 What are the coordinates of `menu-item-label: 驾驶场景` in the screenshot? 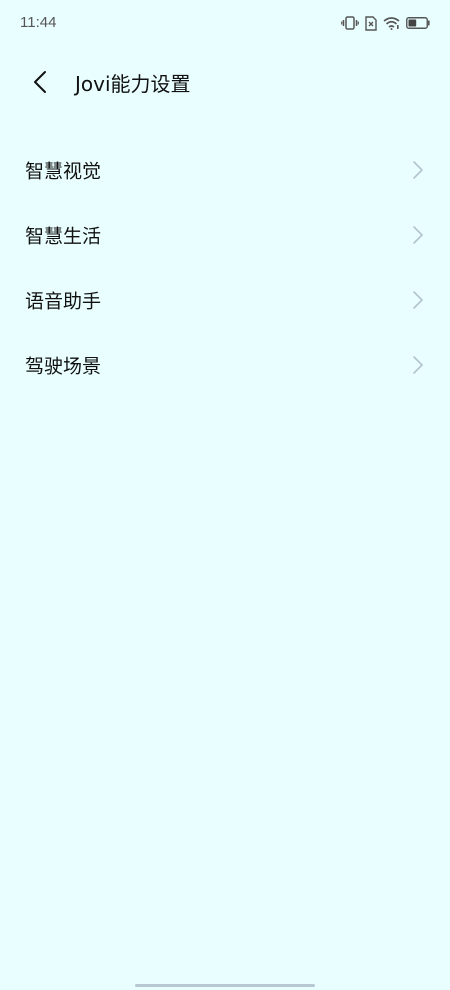 It's located at (63, 366).